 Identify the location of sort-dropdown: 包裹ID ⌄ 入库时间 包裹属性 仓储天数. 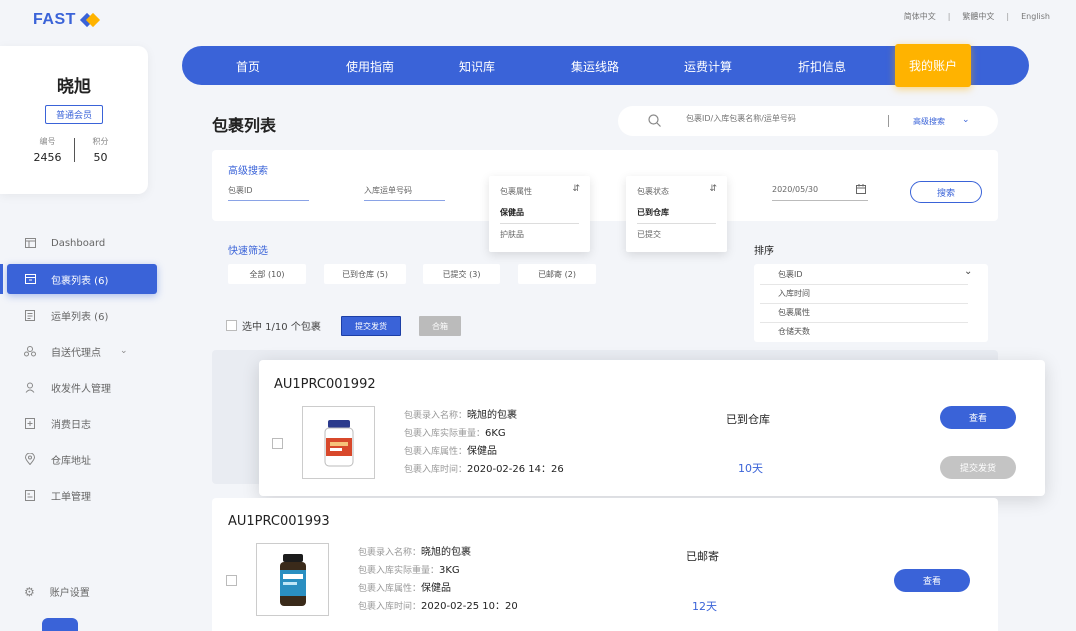
(871, 303).